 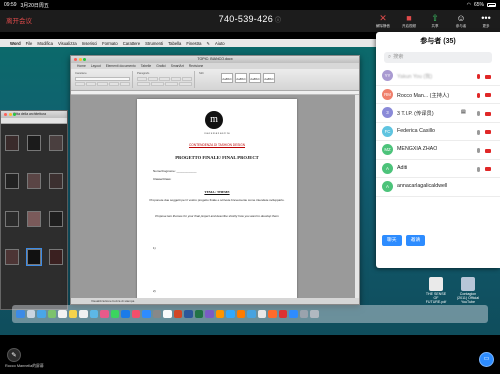 What do you see at coordinates (486, 18) in the screenshot?
I see `more-dots-icon: •••` at bounding box center [486, 18].